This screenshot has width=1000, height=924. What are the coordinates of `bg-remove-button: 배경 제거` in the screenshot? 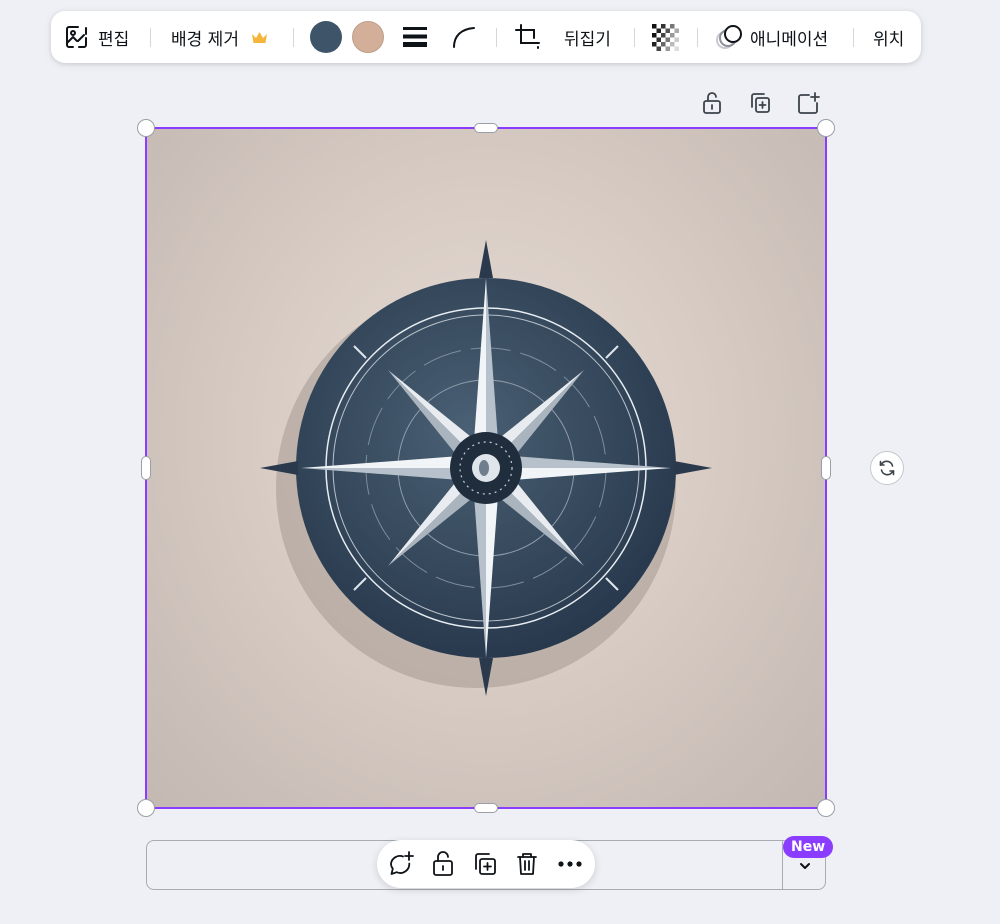 It's located at (219, 37).